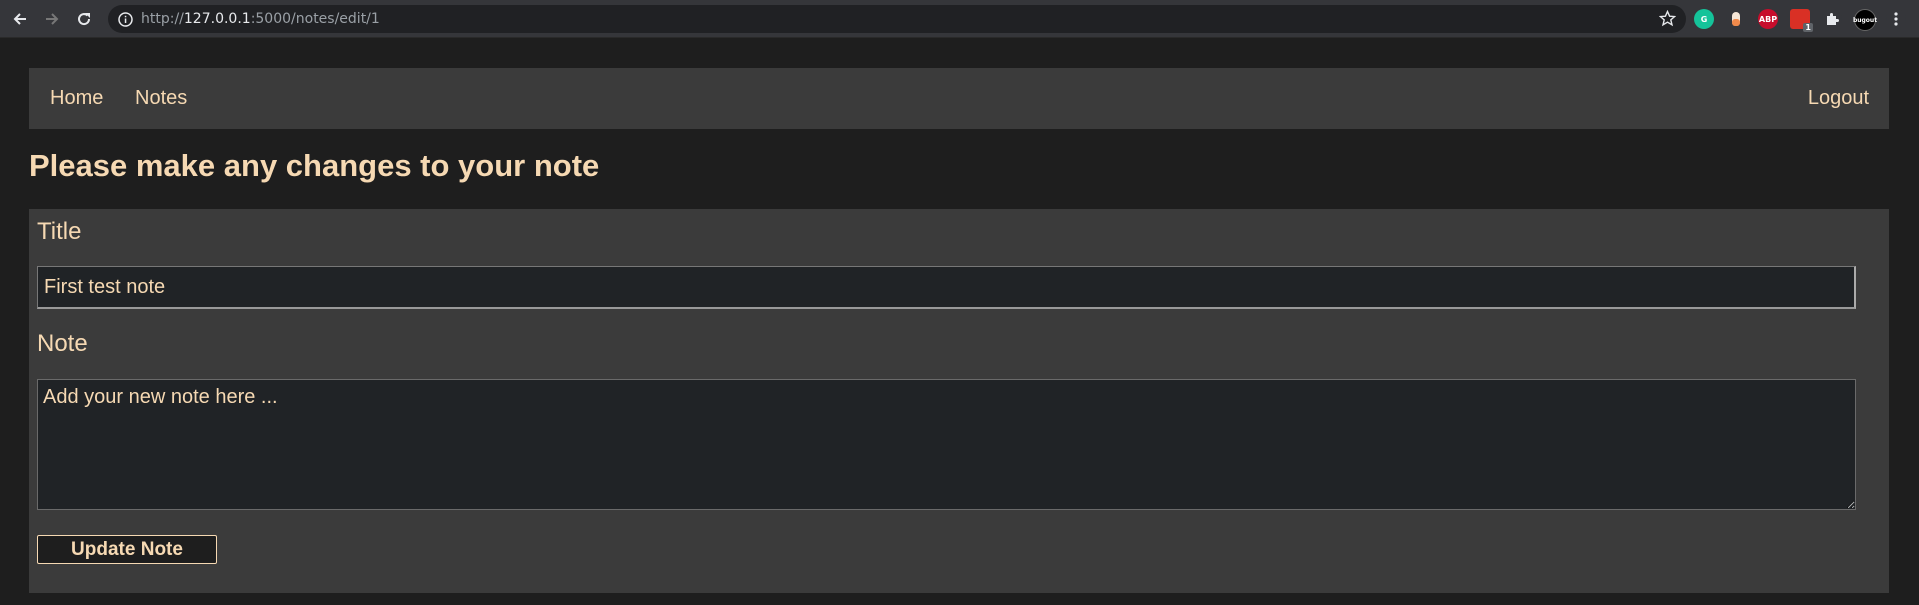 This screenshot has width=1919, height=605. I want to click on nav-logout-link: Logout, so click(1838, 98).